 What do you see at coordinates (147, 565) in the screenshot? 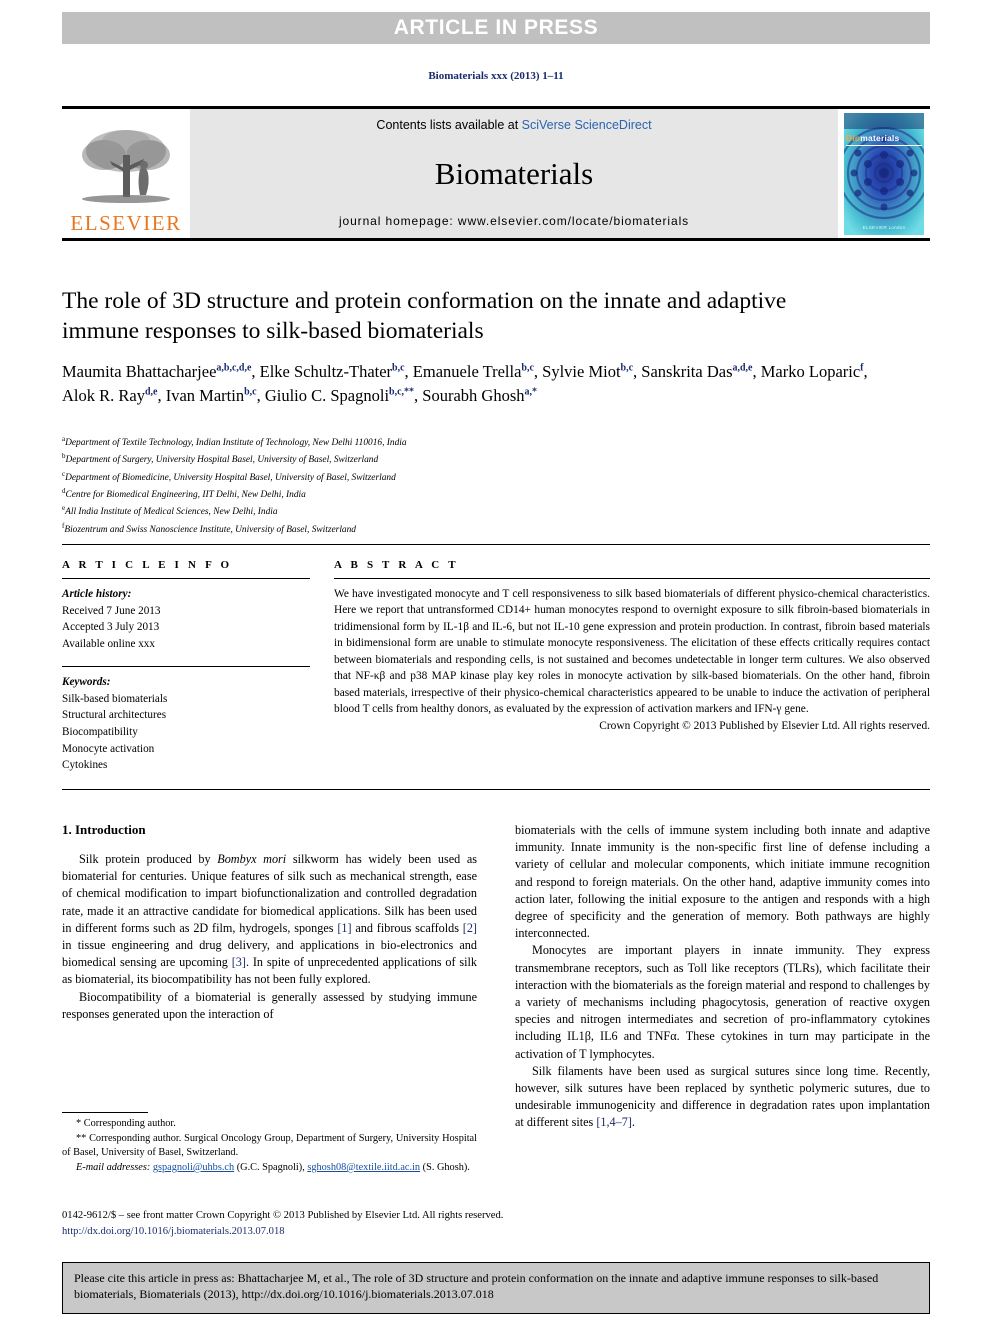
I see `article-info-heading: A R T I C L E I N F O` at bounding box center [147, 565].